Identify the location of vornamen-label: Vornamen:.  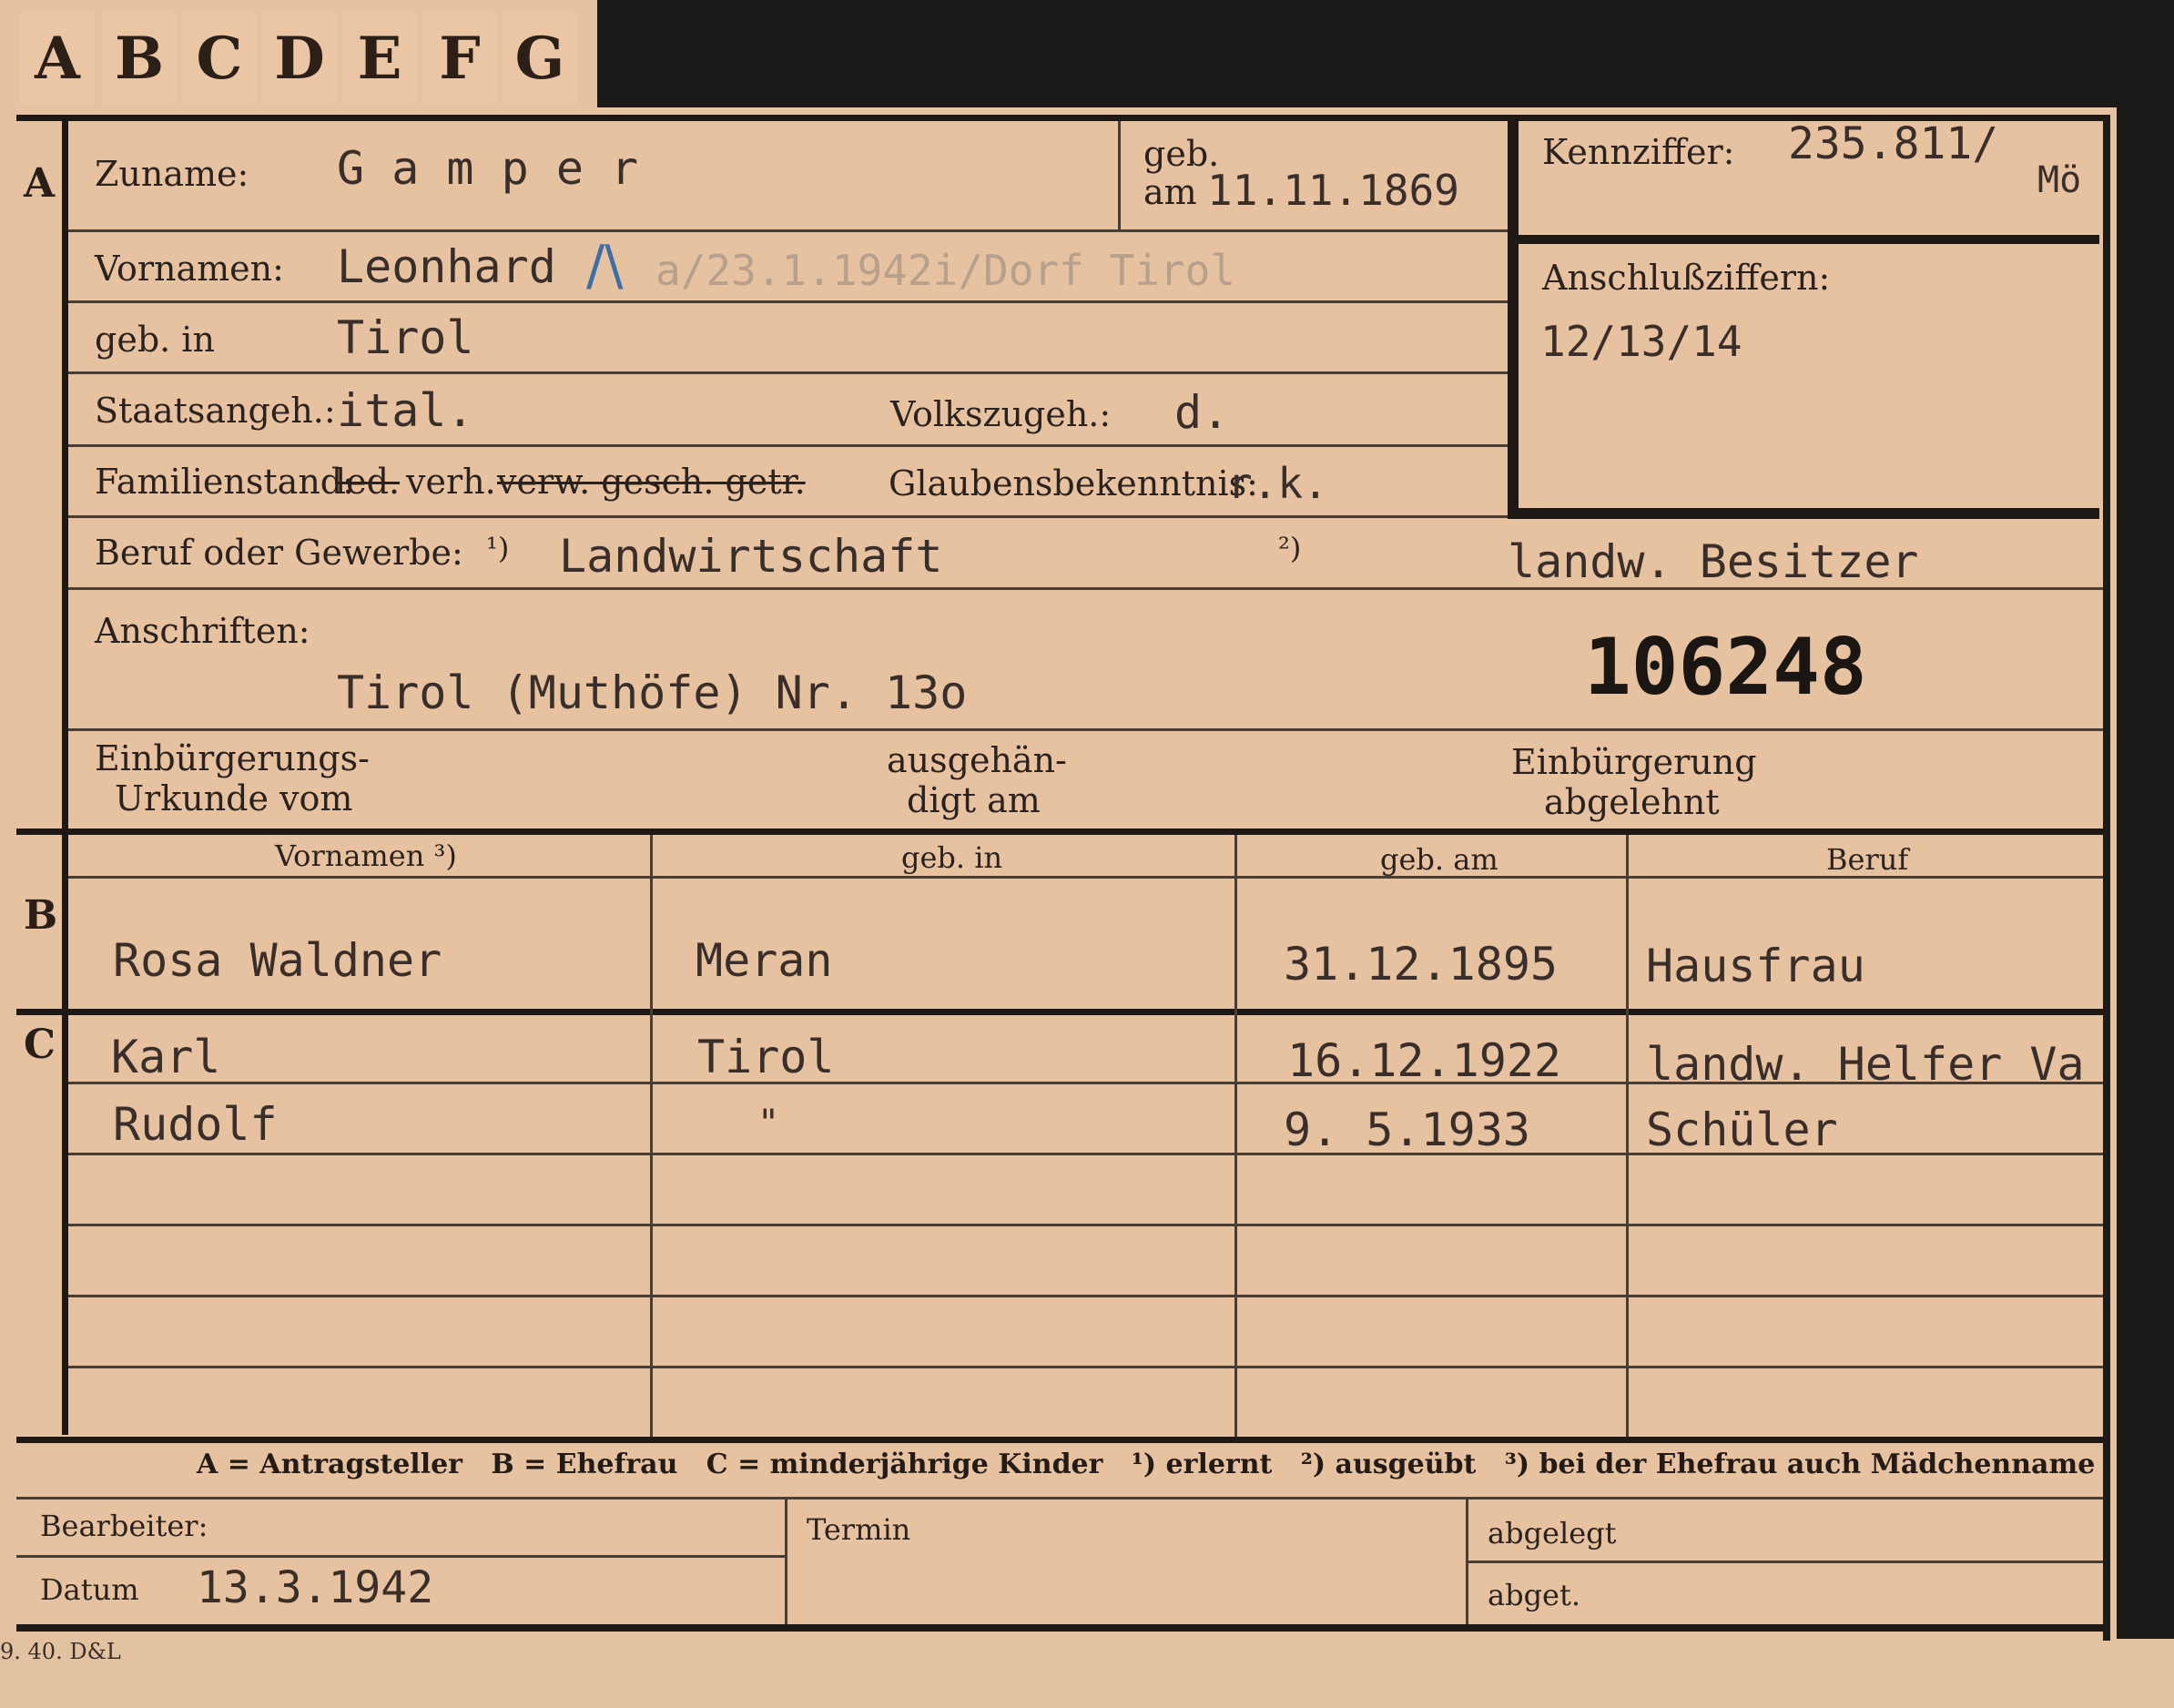
(189, 269).